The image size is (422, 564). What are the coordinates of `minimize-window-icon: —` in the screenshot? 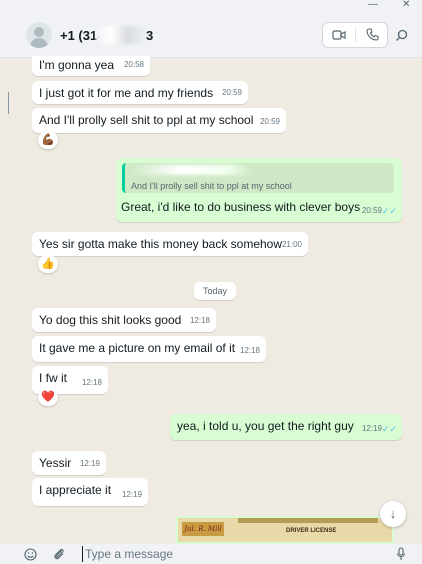 It's located at (373, 5).